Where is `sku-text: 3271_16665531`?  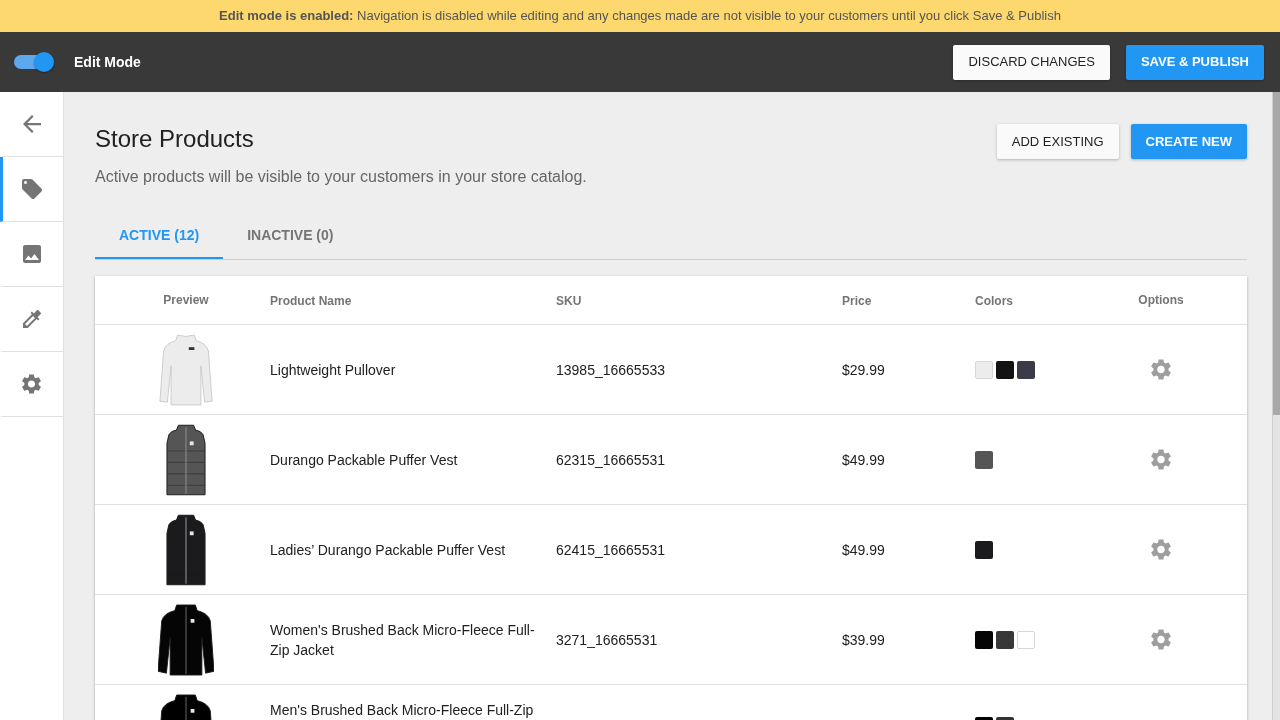 sku-text: 3271_16665531 is located at coordinates (607, 639).